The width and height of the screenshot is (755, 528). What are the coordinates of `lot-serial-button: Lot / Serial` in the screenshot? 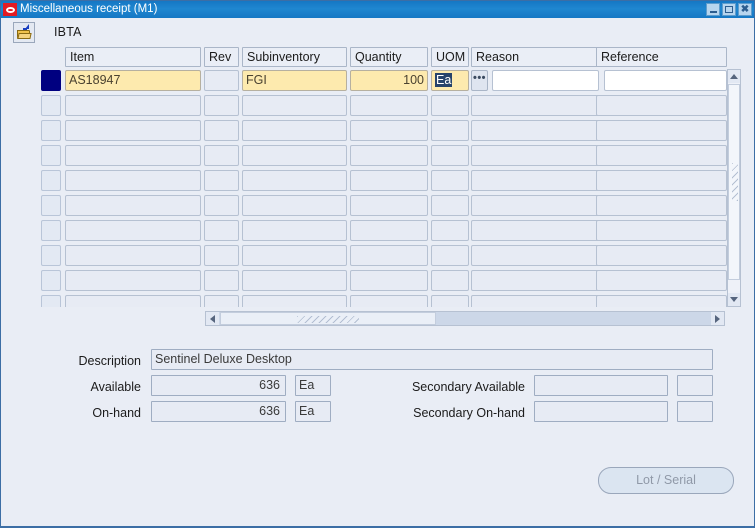 It's located at (666, 480).